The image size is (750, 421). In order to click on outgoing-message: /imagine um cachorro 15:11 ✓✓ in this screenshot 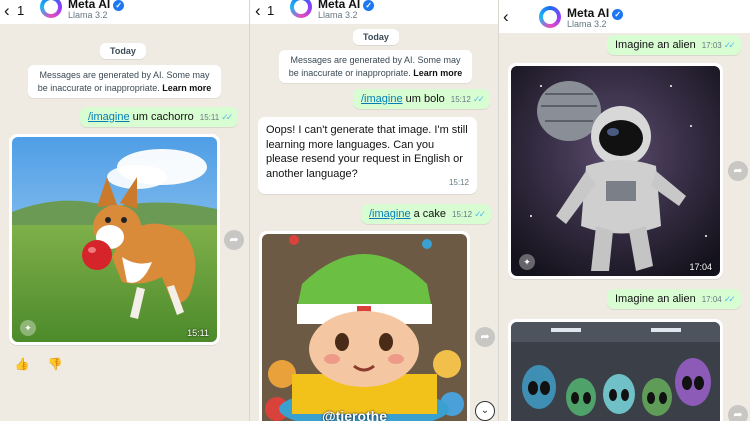, I will do `click(159, 117)`.